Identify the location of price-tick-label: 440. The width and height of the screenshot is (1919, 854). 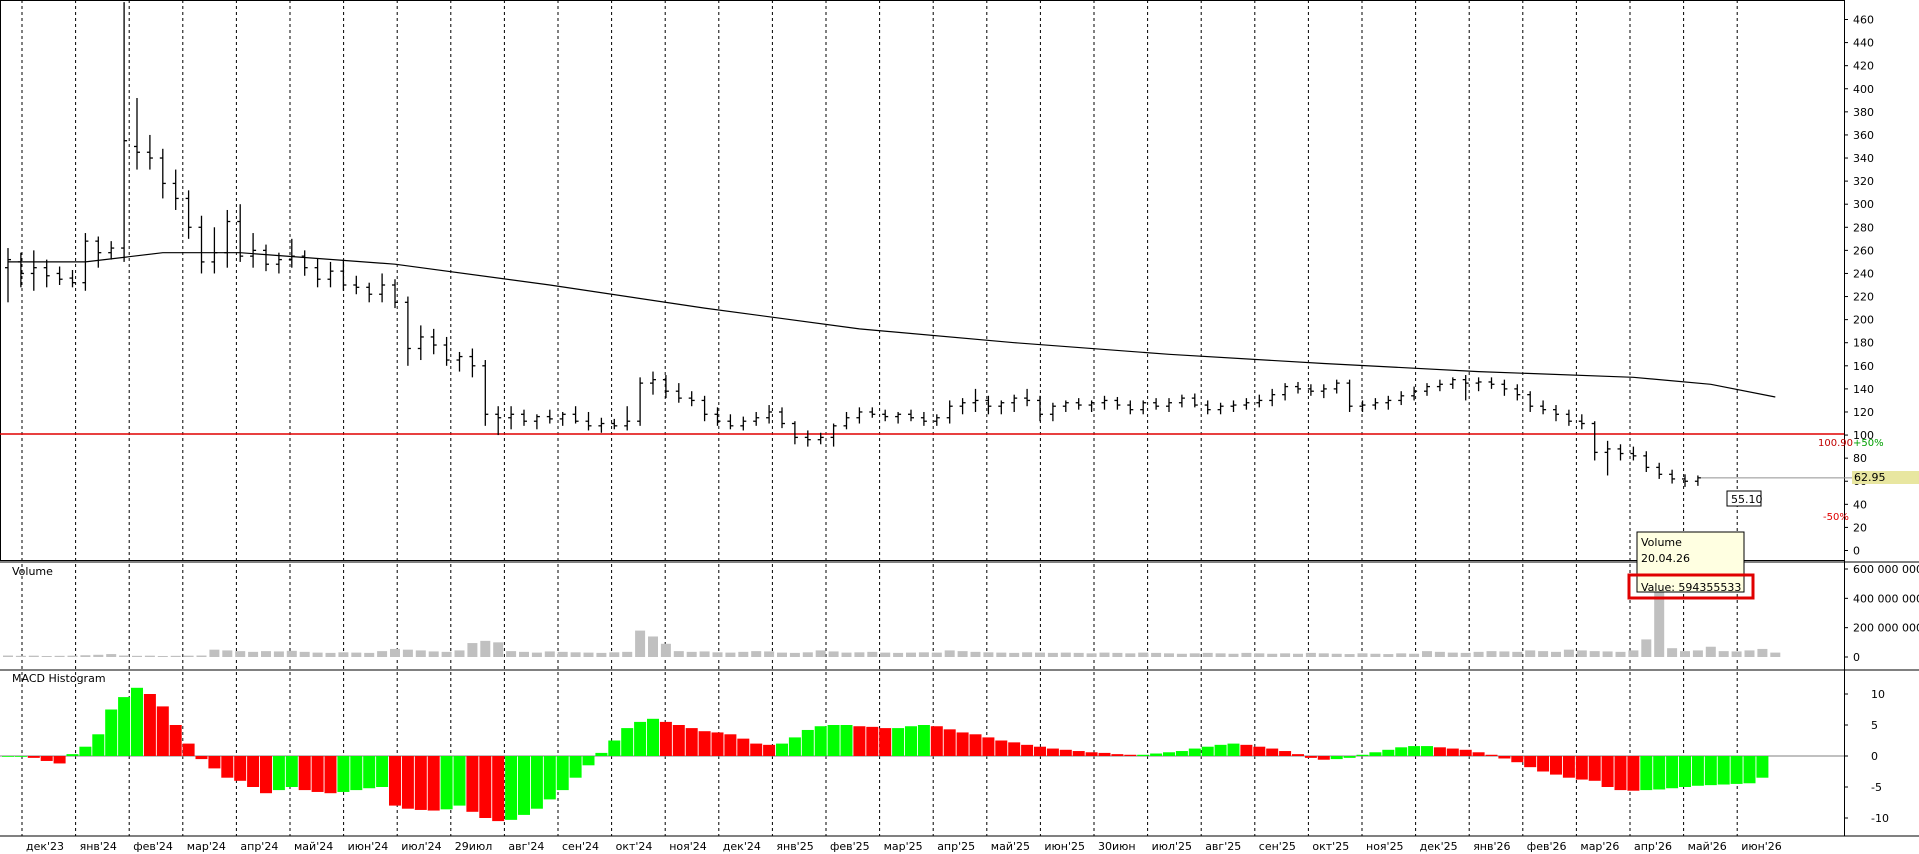
(1863, 43).